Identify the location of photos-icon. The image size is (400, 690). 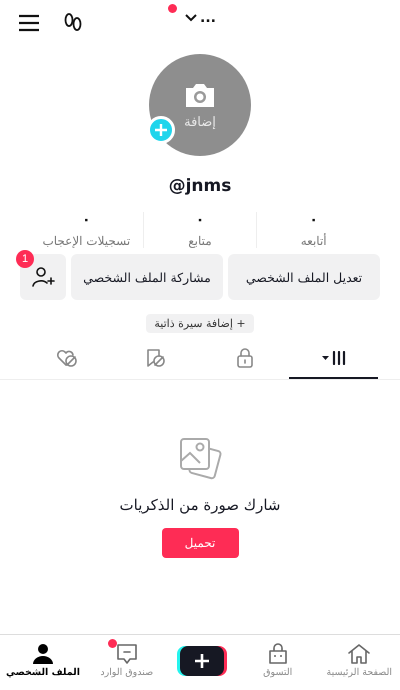
(200, 459).